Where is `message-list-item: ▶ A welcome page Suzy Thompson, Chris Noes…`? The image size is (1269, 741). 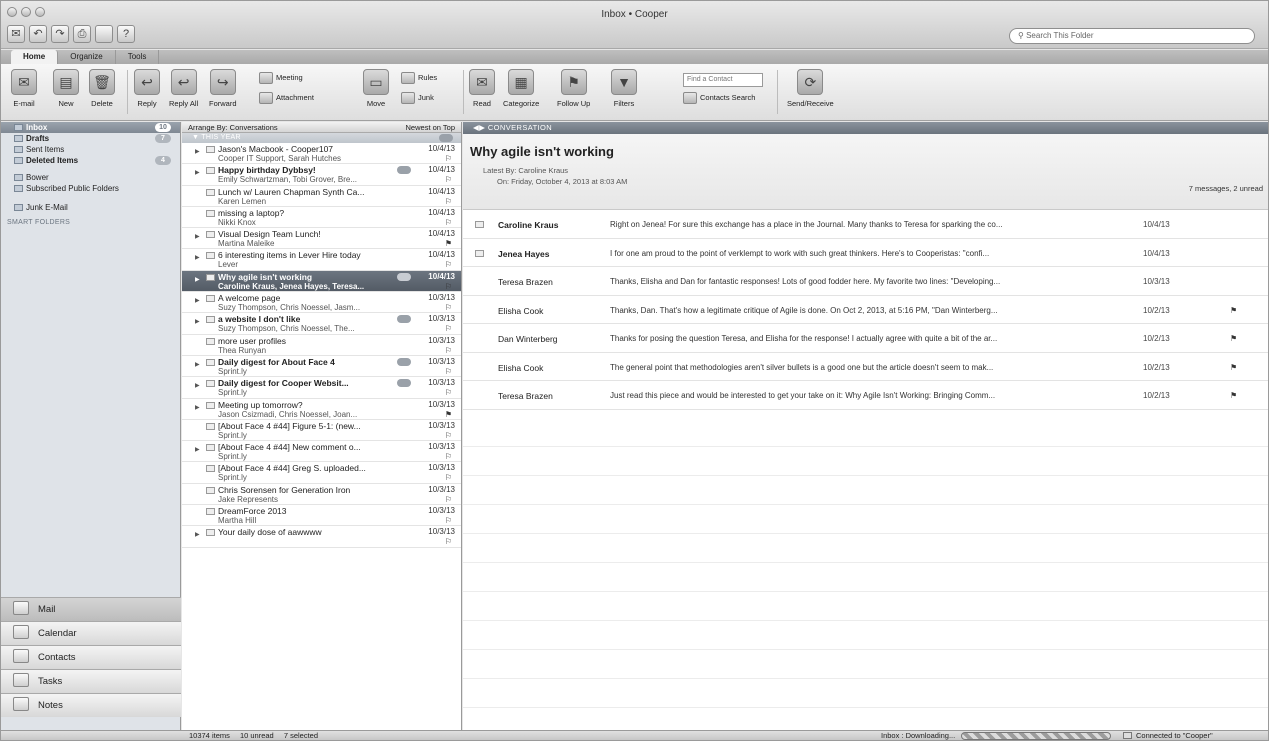
message-list-item: ▶ A welcome page Suzy Thompson, Chris Noes… is located at coordinates (321, 303).